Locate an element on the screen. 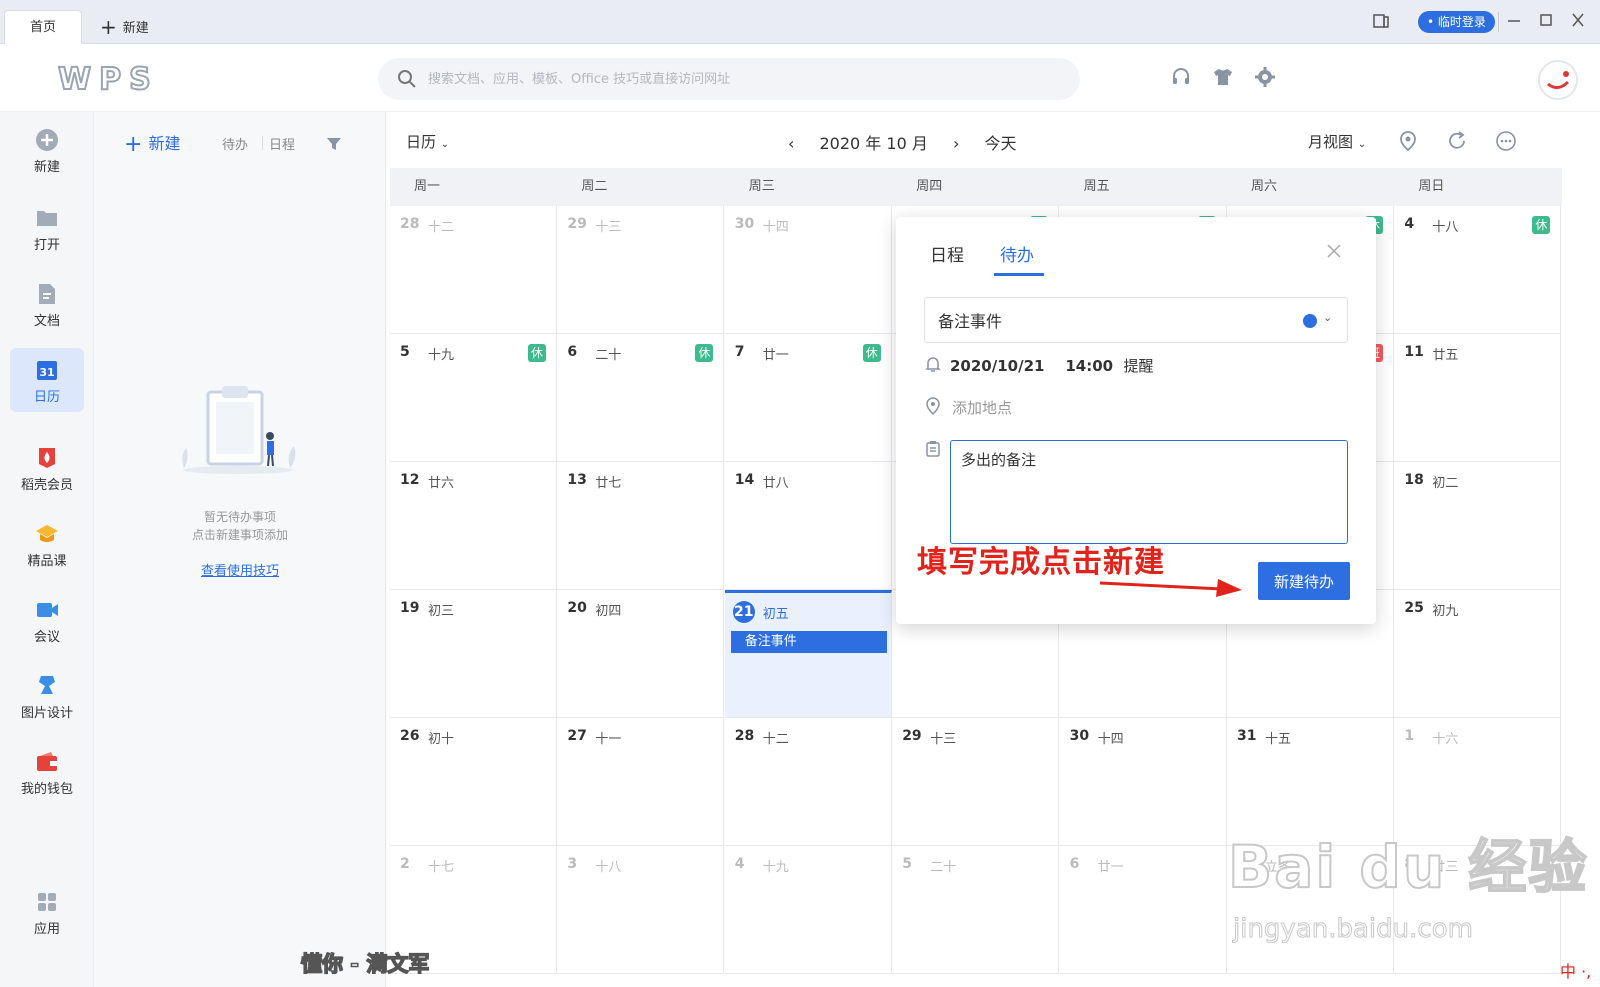 This screenshot has height=987, width=1600. day-cell: 20 初四 is located at coordinates (641, 654).